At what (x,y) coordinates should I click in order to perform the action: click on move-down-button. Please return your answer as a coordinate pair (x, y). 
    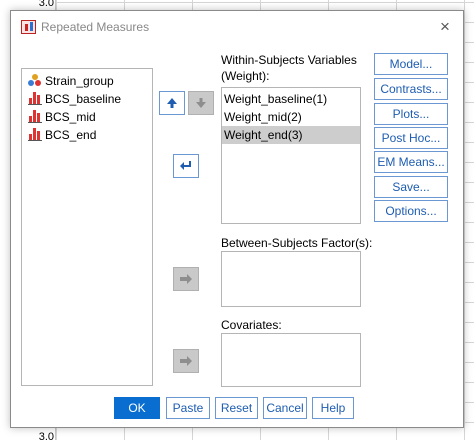
    Looking at the image, I should click on (201, 103).